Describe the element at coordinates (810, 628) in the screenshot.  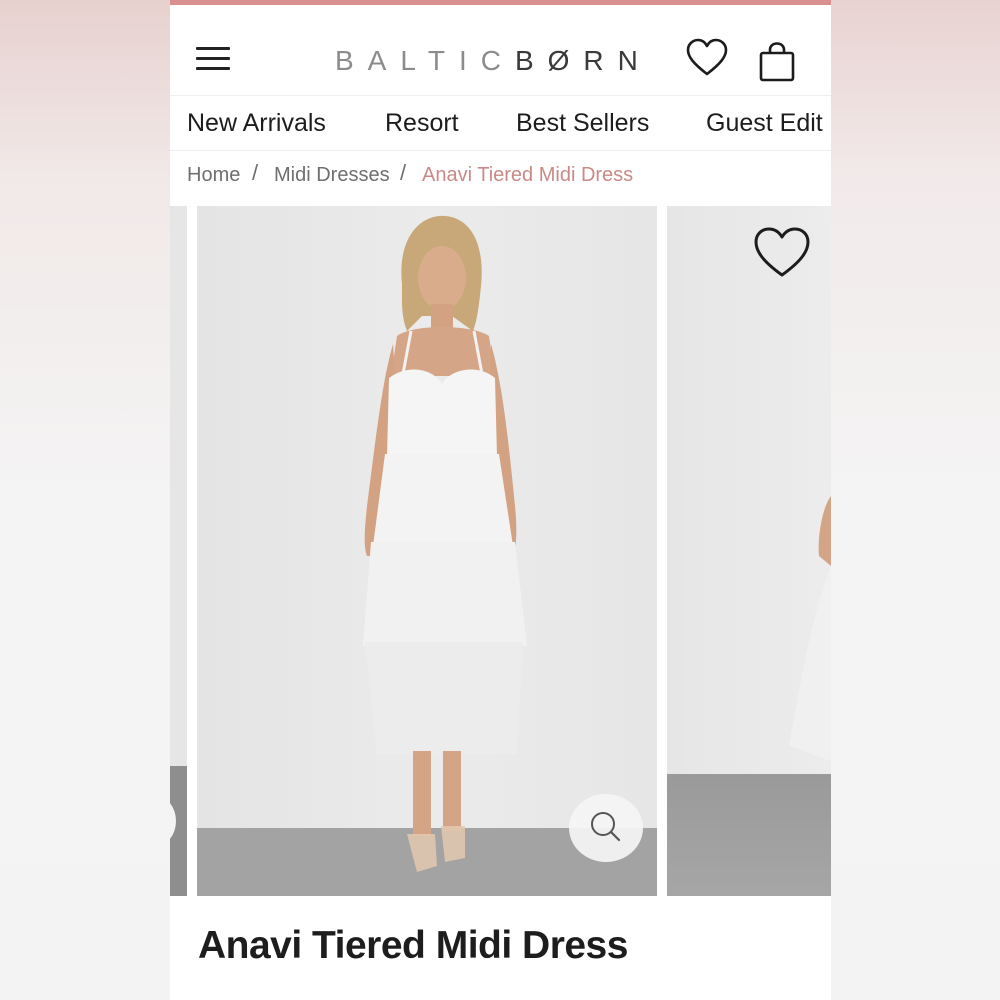
I see `model-photo-partial` at that location.